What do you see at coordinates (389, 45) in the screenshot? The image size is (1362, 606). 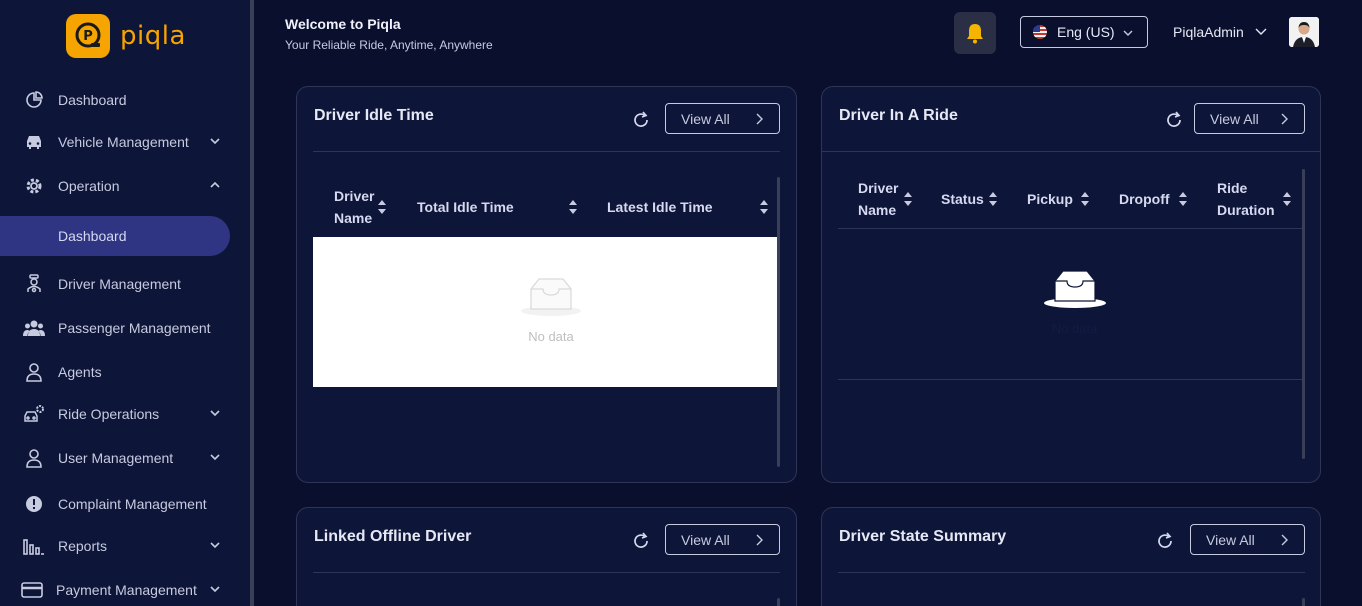 I see `page-subtitle: Your Reliable Ride, Anytime, Anywhere` at bounding box center [389, 45].